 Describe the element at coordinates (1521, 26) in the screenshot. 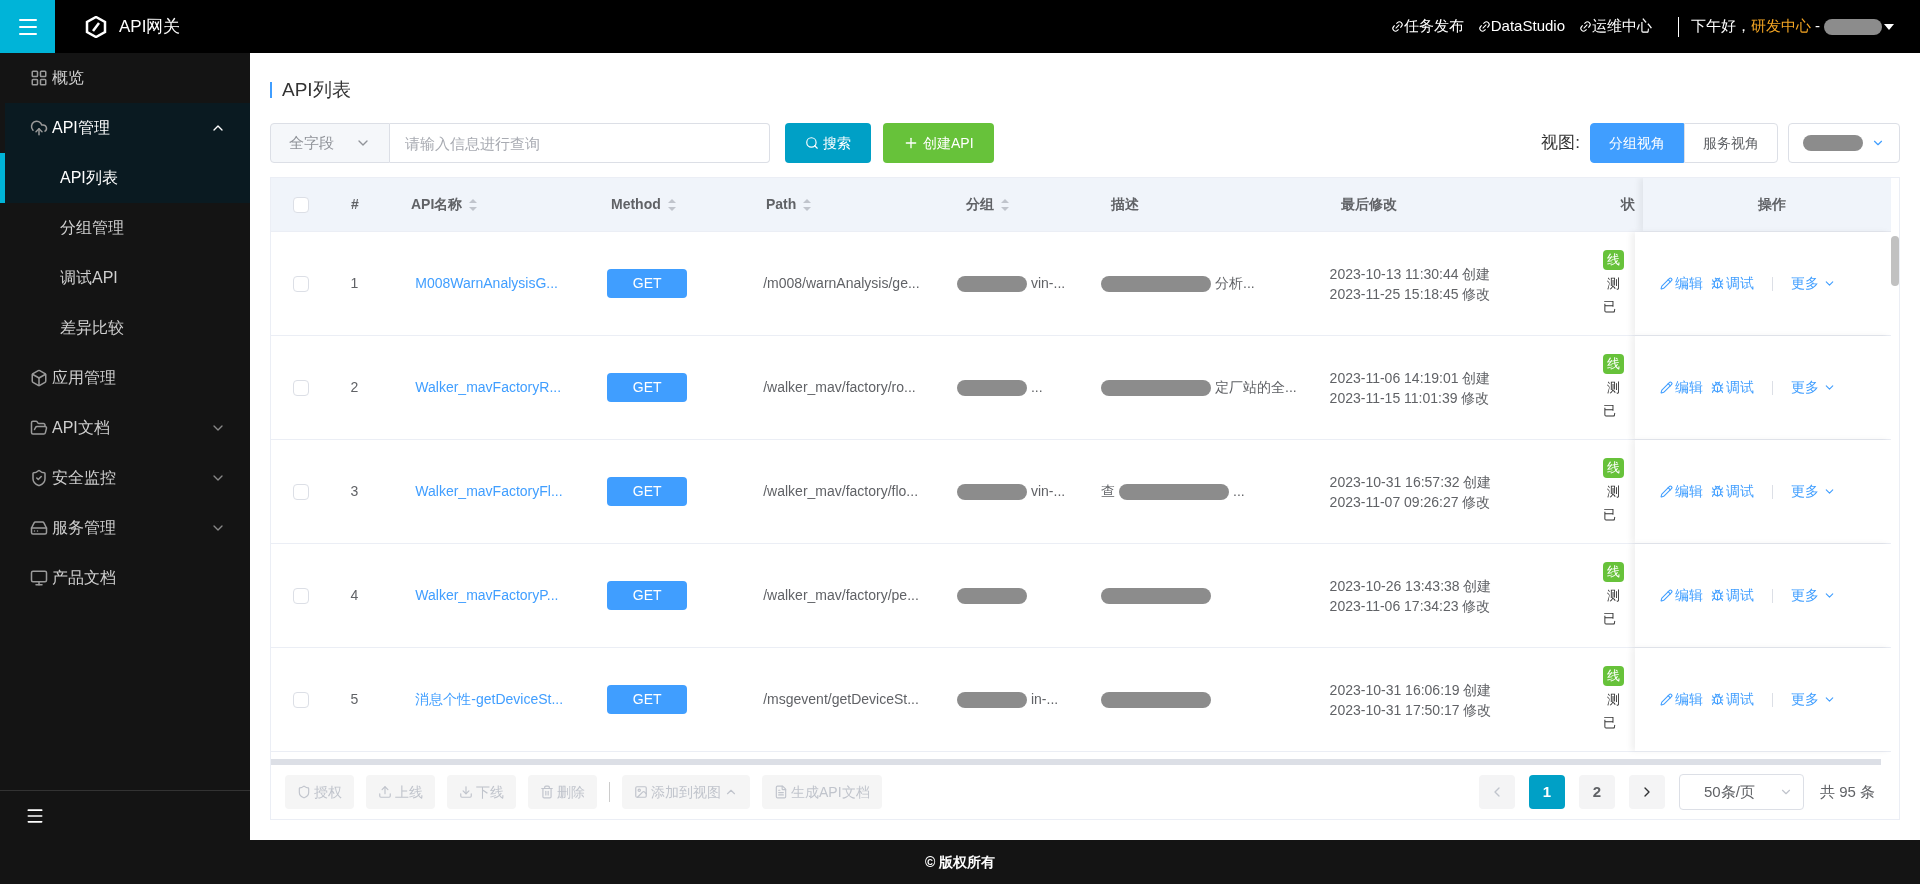

I see `header-link: DataStudio` at that location.